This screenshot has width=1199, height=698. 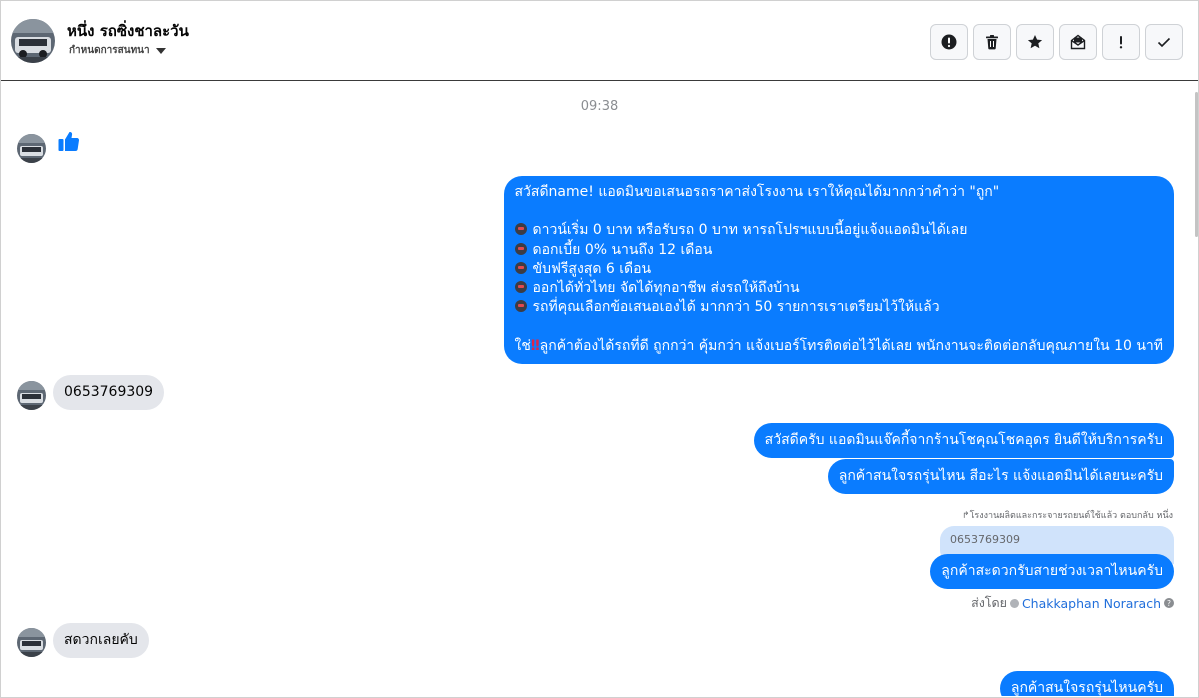 I want to click on double-exclamation-icon: ‼, so click(x=535, y=345).